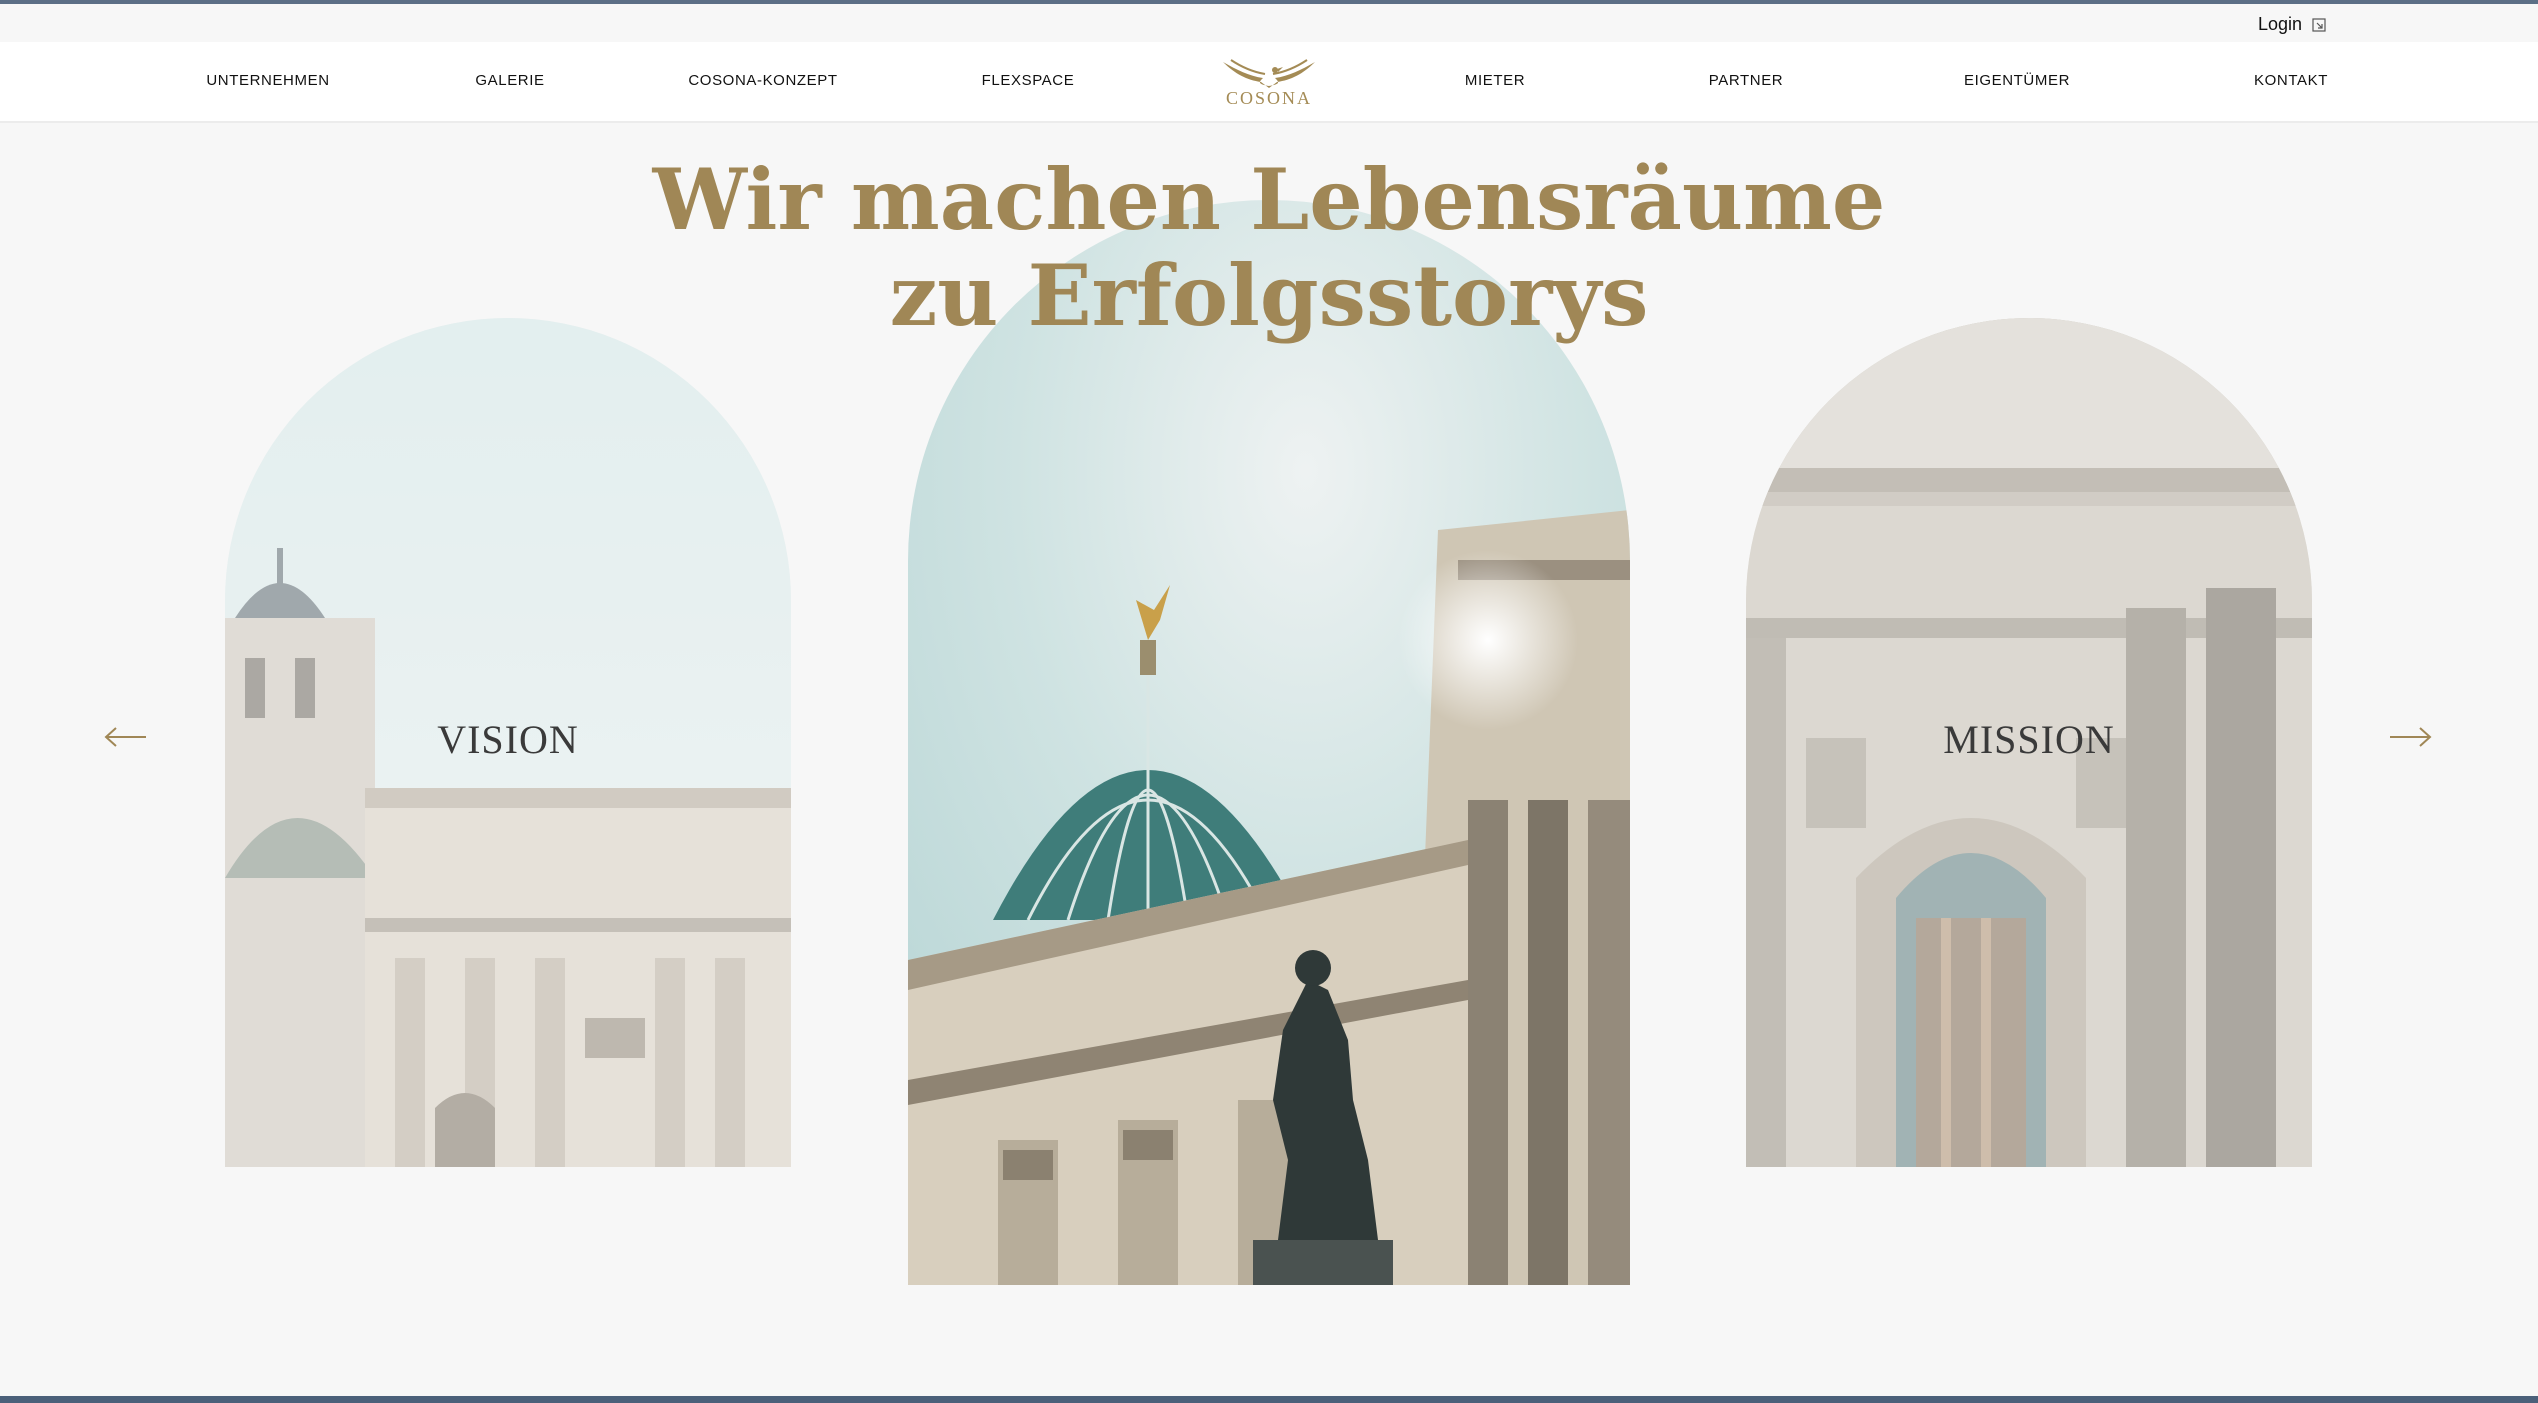  I want to click on nav-item-mieter: MIETER, so click(1495, 80).